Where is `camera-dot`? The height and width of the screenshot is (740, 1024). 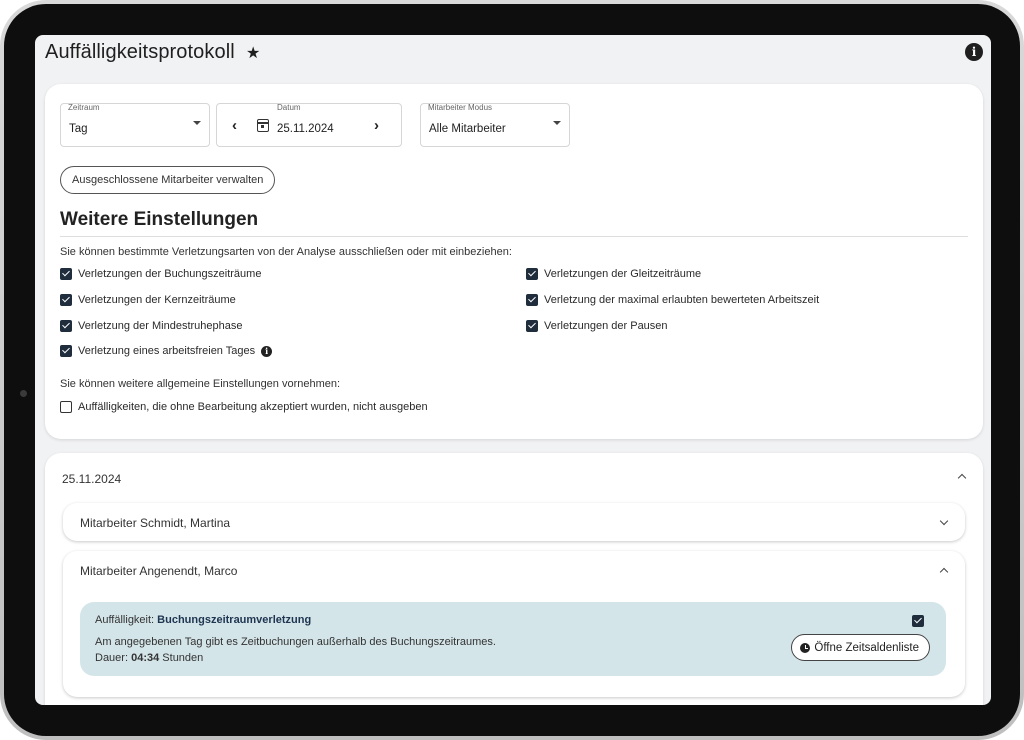
camera-dot is located at coordinates (23, 393).